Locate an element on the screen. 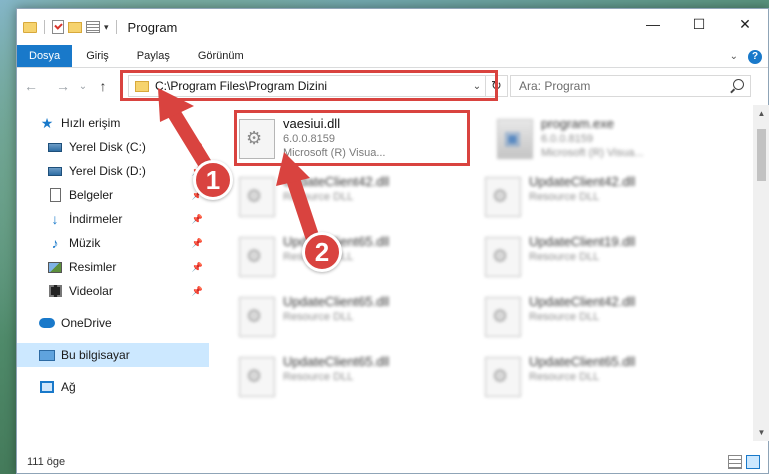 Image resolution: width=769 pixels, height=474 pixels. download-icon: ↓ is located at coordinates (55, 219).